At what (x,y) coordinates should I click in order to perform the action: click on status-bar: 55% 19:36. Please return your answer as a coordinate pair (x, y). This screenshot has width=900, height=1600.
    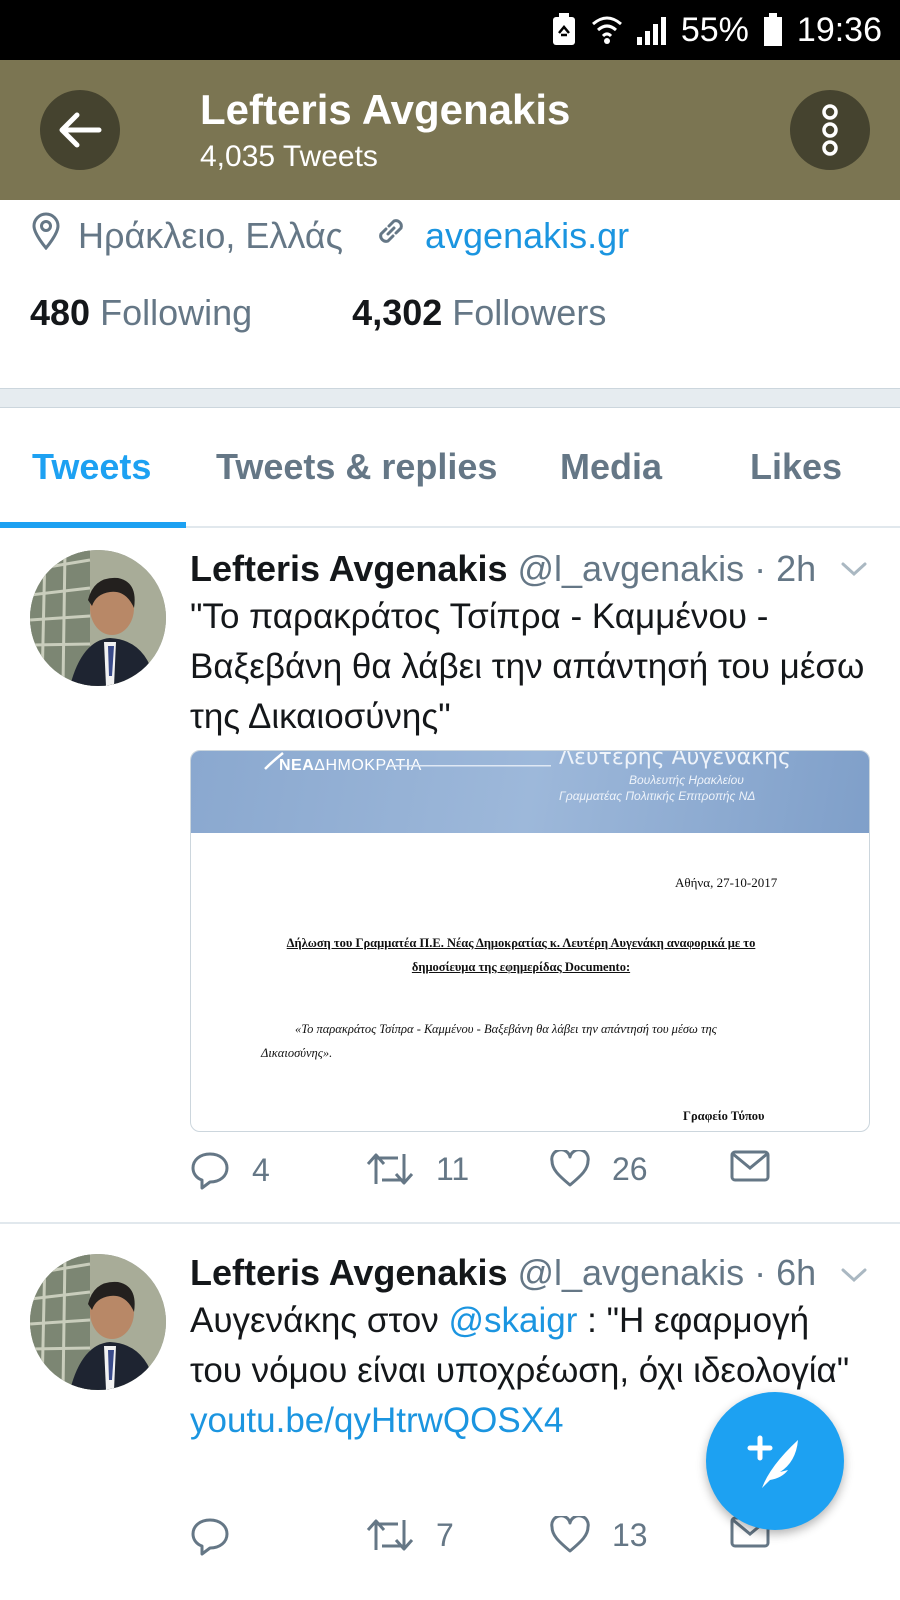
    Looking at the image, I should click on (450, 30).